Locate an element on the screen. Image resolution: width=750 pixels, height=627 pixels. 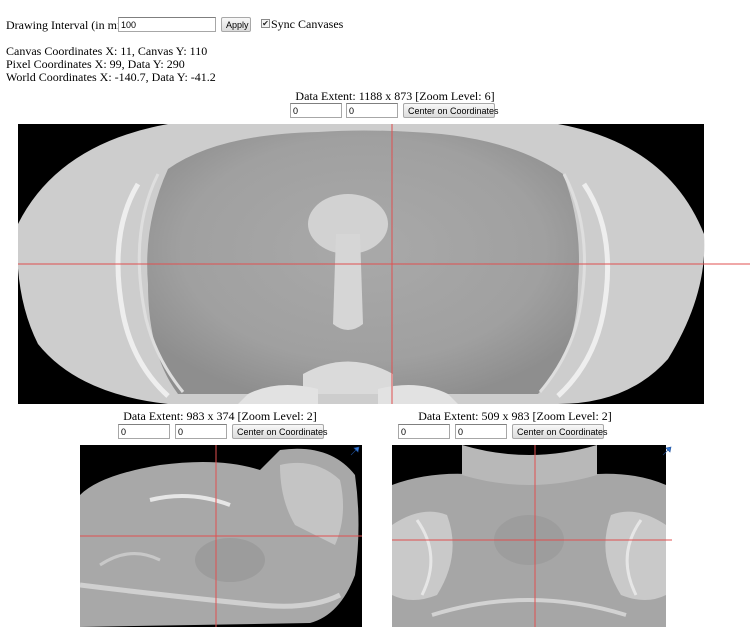
horizontal-arrow-icon is located at coordinates (667, 451).